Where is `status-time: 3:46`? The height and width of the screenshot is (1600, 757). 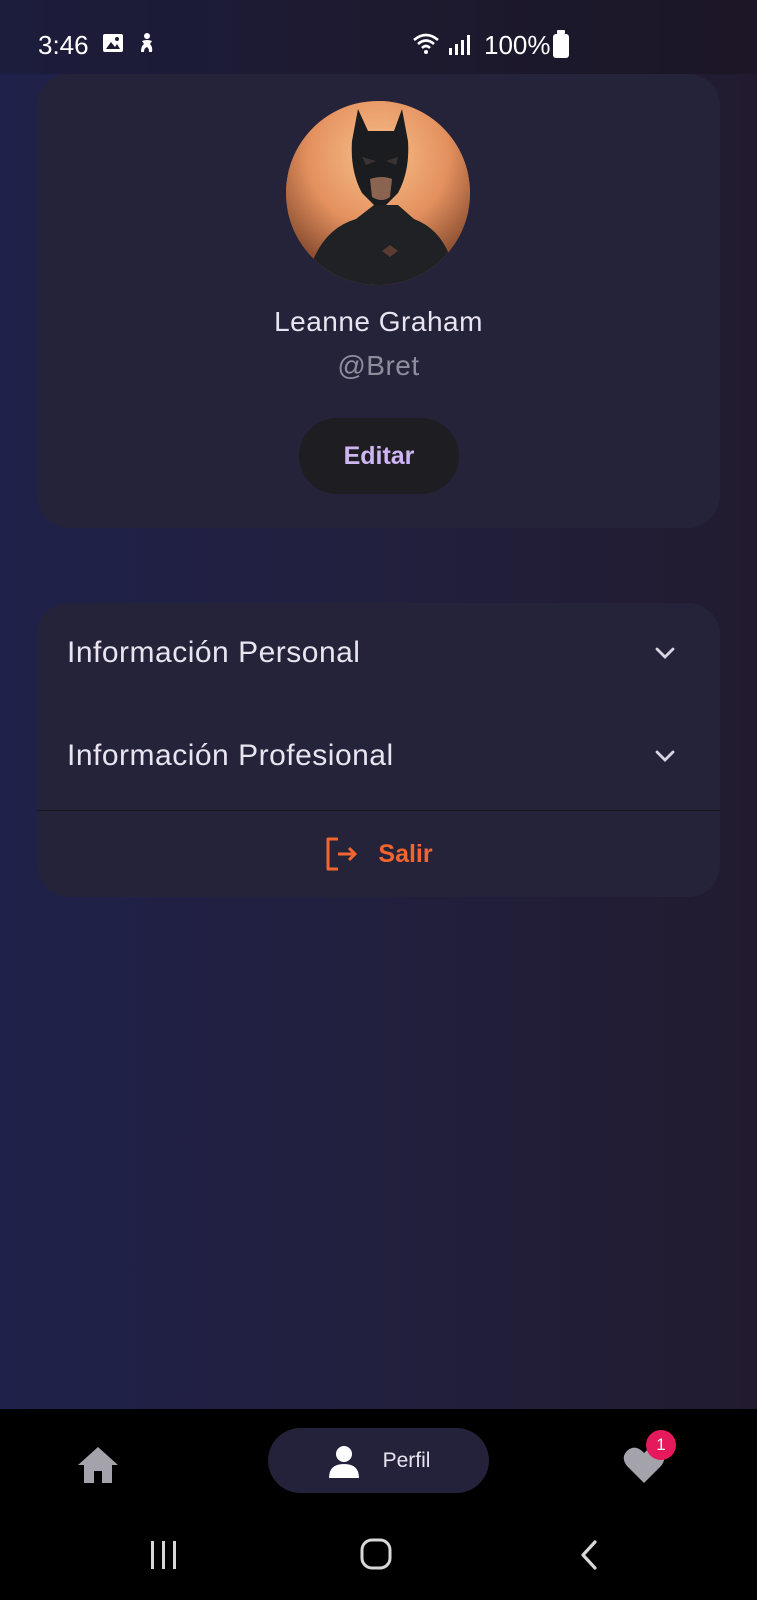 status-time: 3:46 is located at coordinates (63, 45).